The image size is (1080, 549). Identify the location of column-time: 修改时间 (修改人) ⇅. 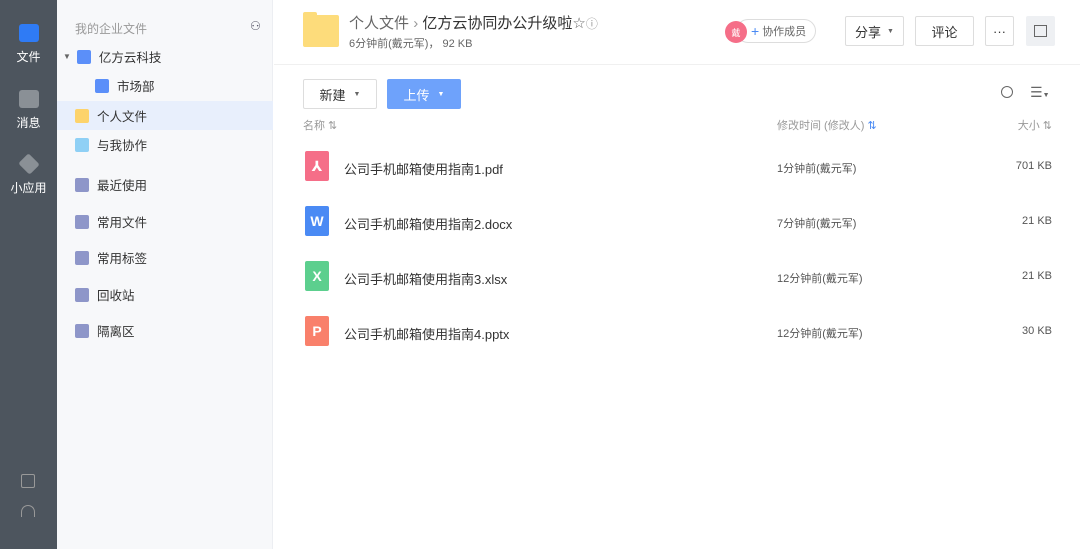
(827, 125).